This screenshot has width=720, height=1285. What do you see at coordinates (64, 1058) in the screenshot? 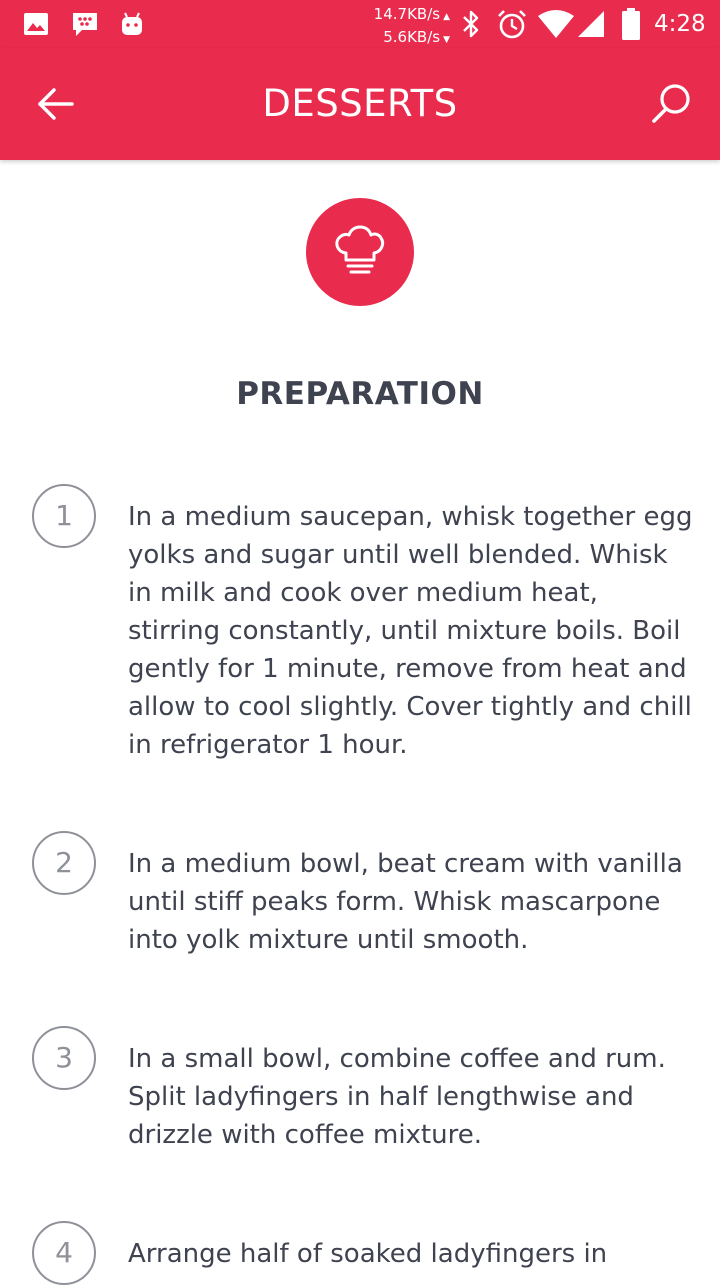
I see `step-number: 3` at bounding box center [64, 1058].